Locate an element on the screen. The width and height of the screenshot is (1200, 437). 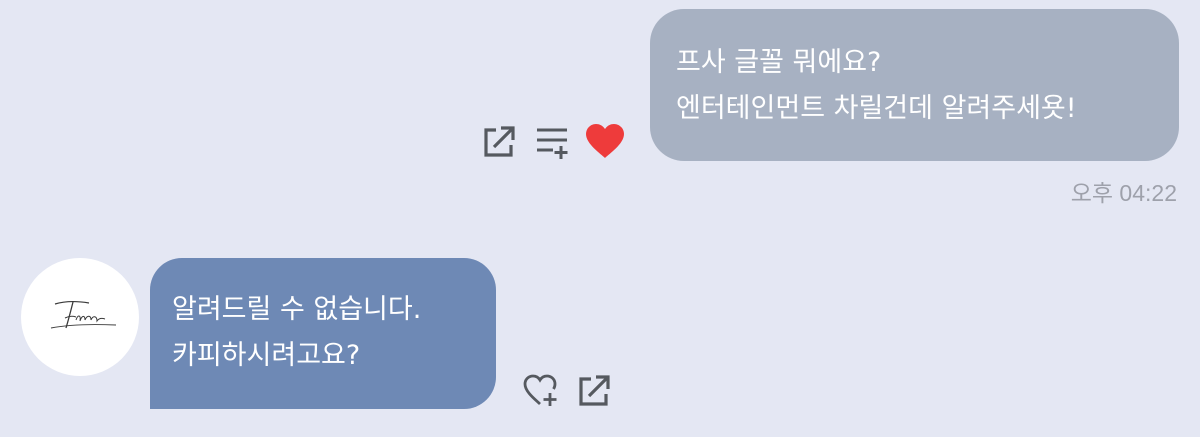
avatar is located at coordinates (80, 317).